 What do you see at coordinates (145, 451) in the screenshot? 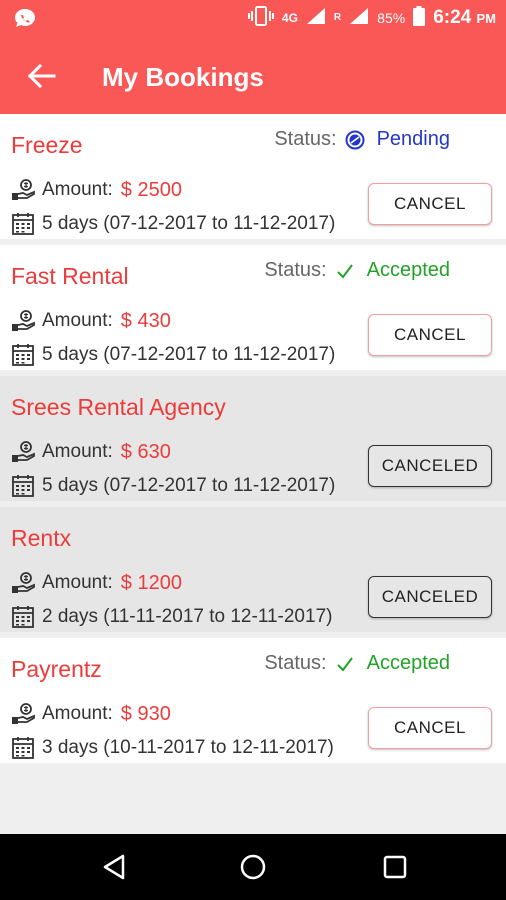
I see `amount-value: $ 630` at bounding box center [145, 451].